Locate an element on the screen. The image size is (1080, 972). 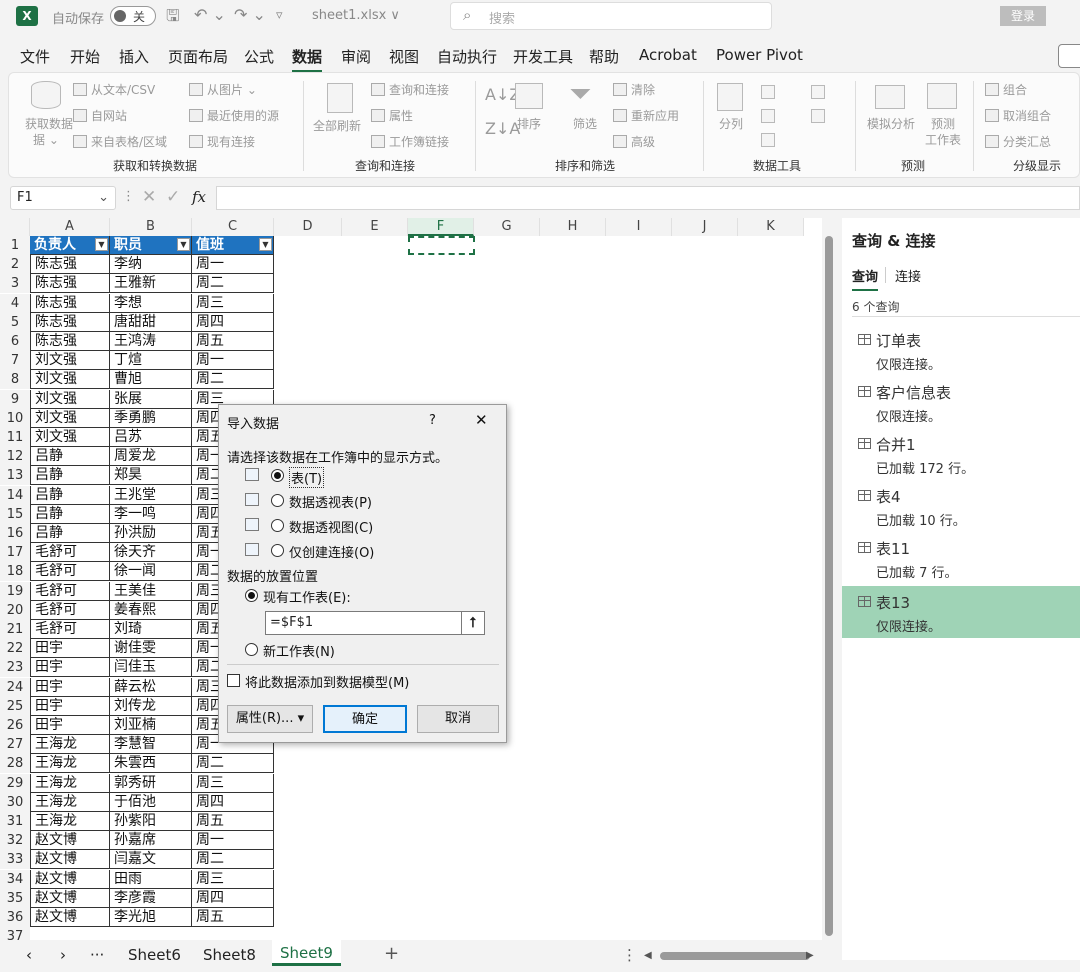
row-header: 31 is located at coordinates (15, 821).